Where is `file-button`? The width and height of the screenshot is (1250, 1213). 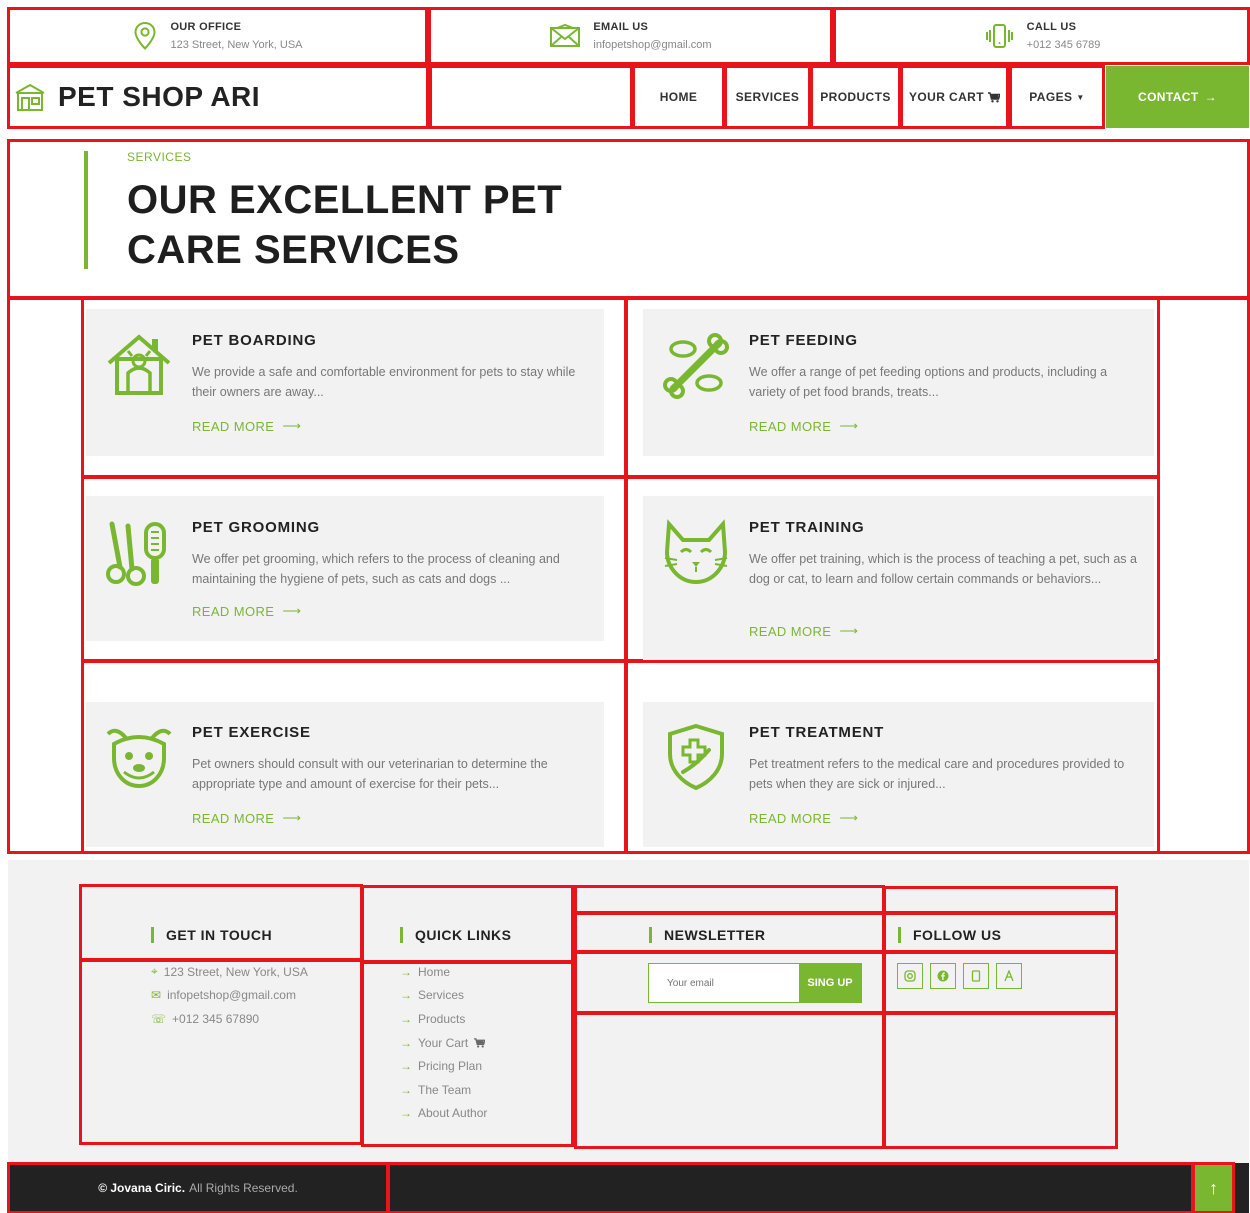
file-button is located at coordinates (976, 976).